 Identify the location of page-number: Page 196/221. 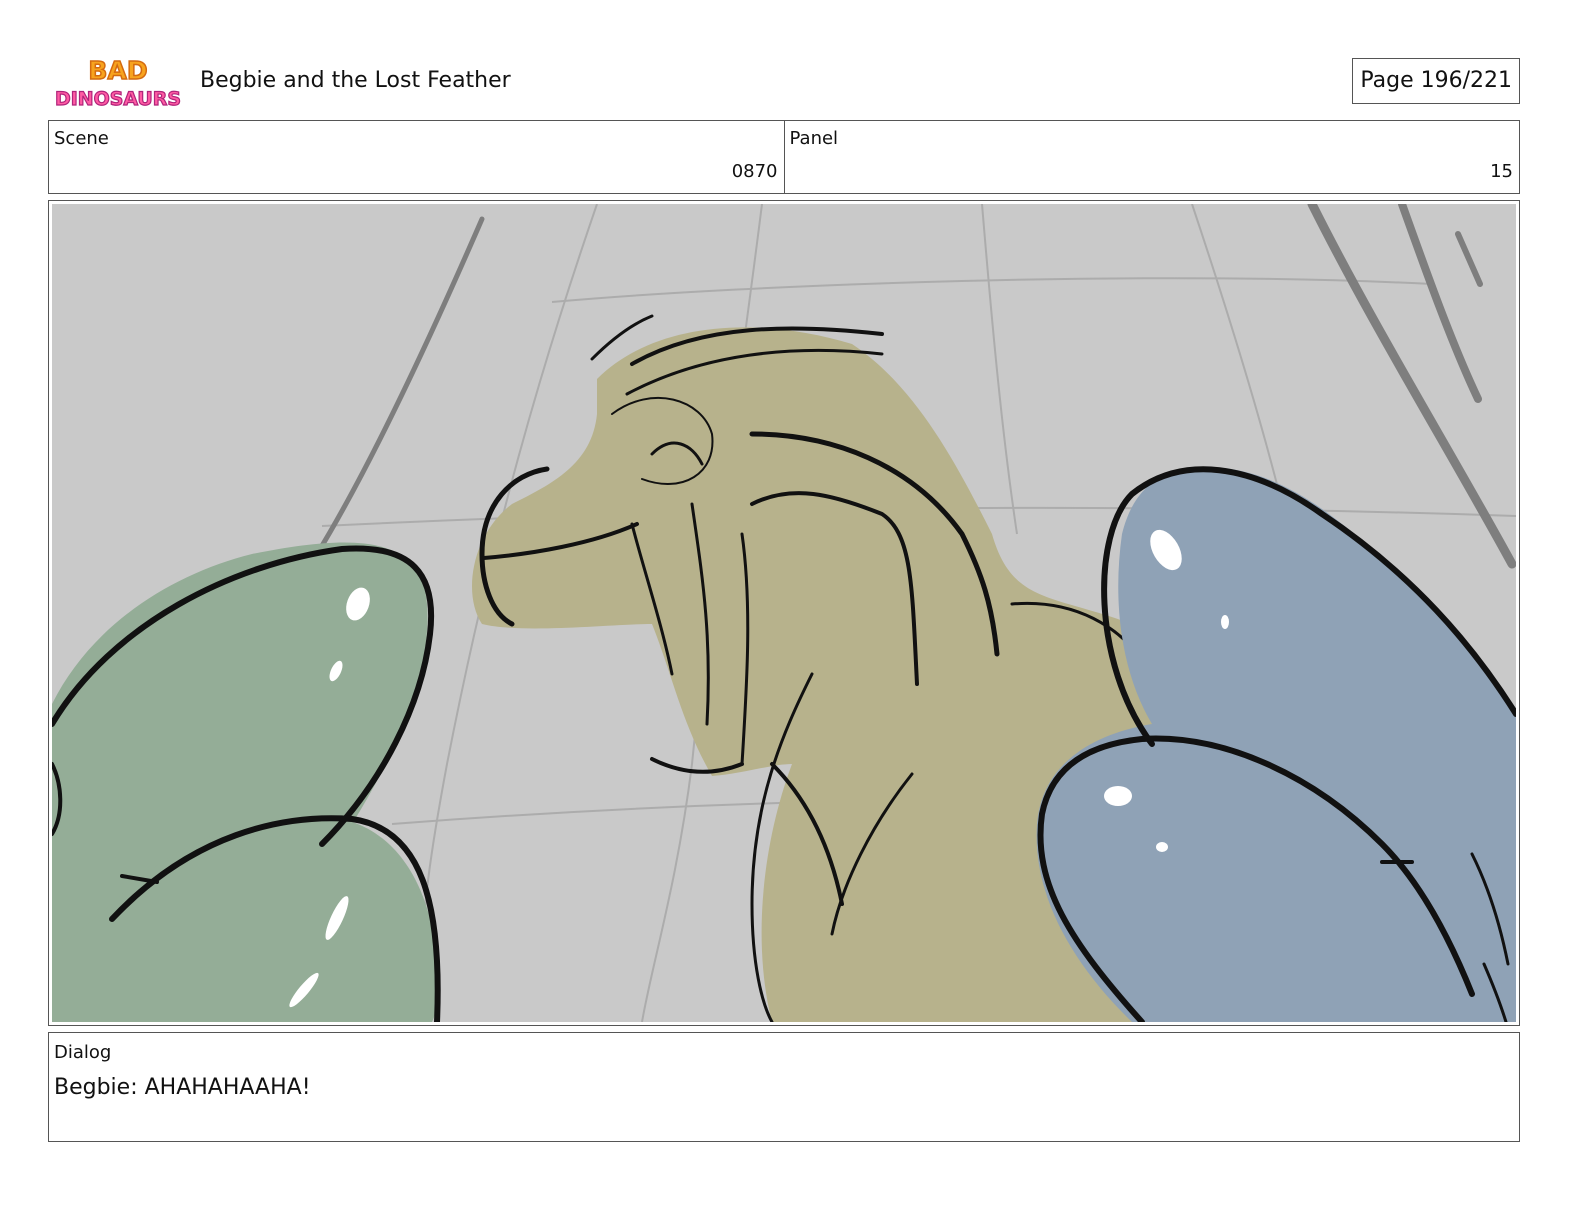
(1436, 81).